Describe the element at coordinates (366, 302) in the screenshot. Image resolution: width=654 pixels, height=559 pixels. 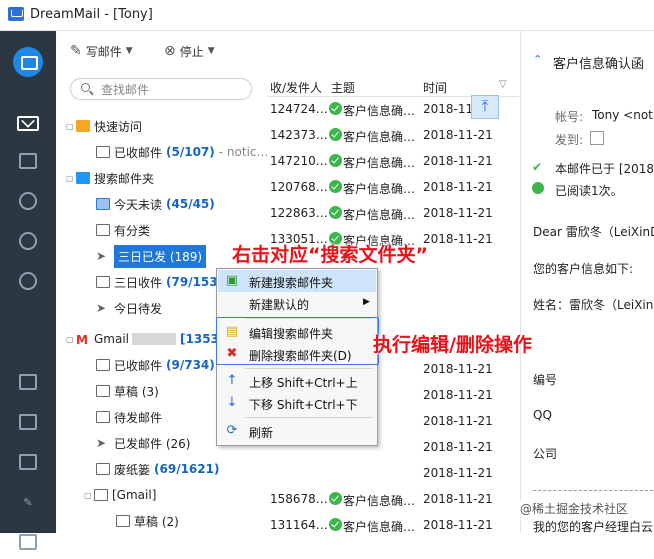
I see `submenu-arrow-icon: ▶` at that location.